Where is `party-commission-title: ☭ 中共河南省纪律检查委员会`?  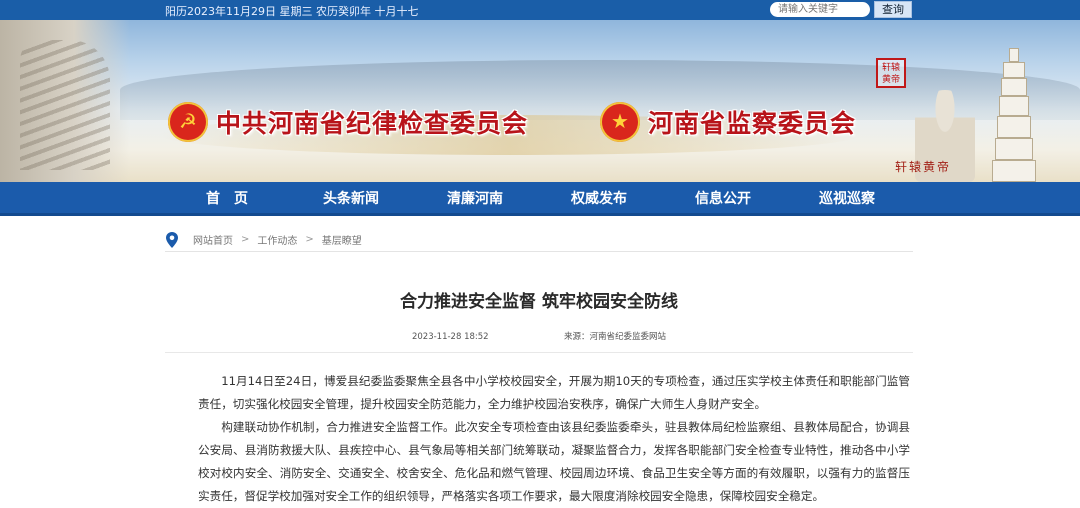
party-commission-title: ☭ 中共河南省纪律检查委员会 is located at coordinates (348, 122).